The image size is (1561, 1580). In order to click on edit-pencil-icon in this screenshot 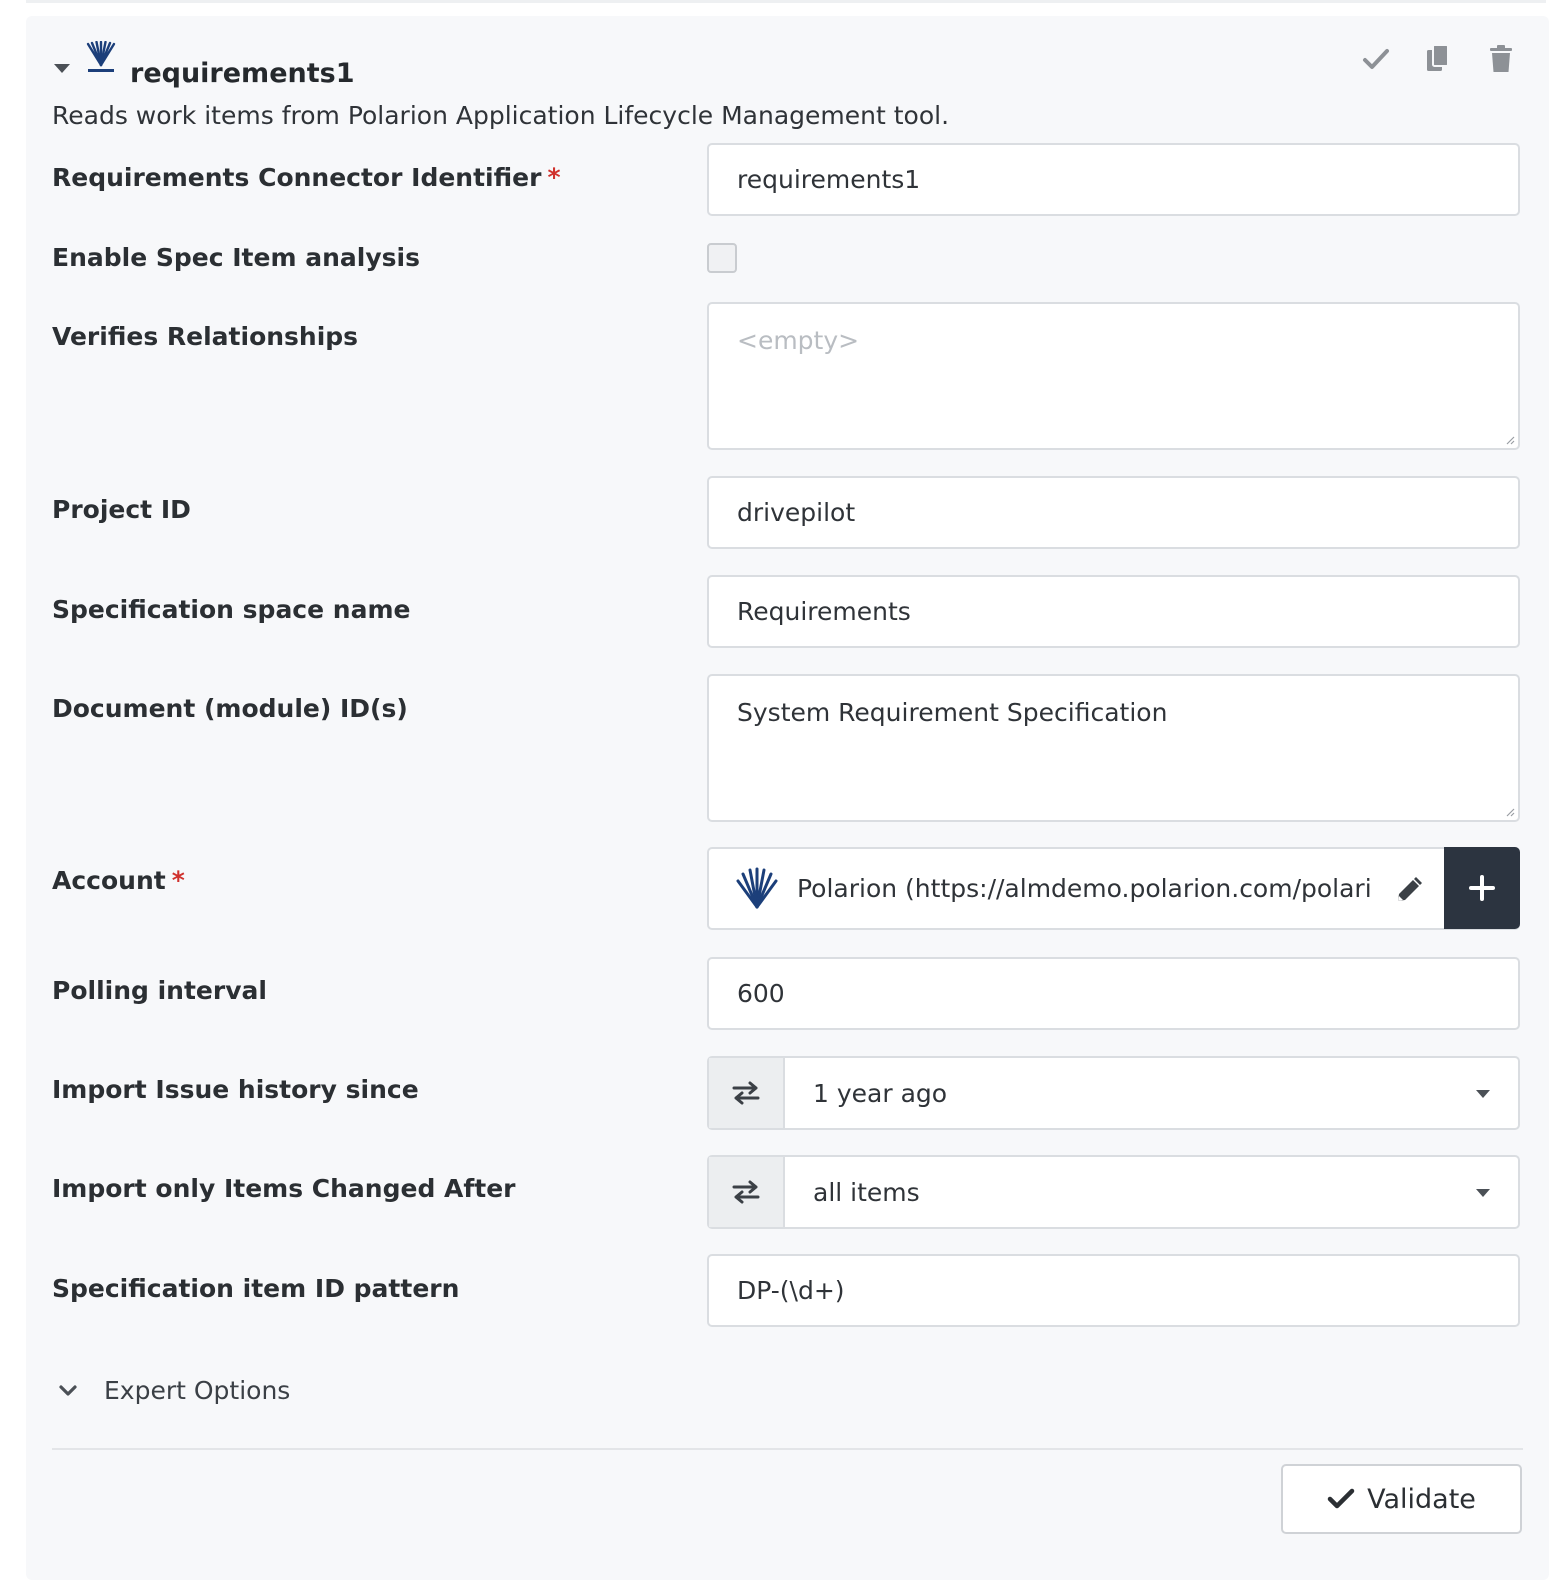, I will do `click(1409, 890)`.